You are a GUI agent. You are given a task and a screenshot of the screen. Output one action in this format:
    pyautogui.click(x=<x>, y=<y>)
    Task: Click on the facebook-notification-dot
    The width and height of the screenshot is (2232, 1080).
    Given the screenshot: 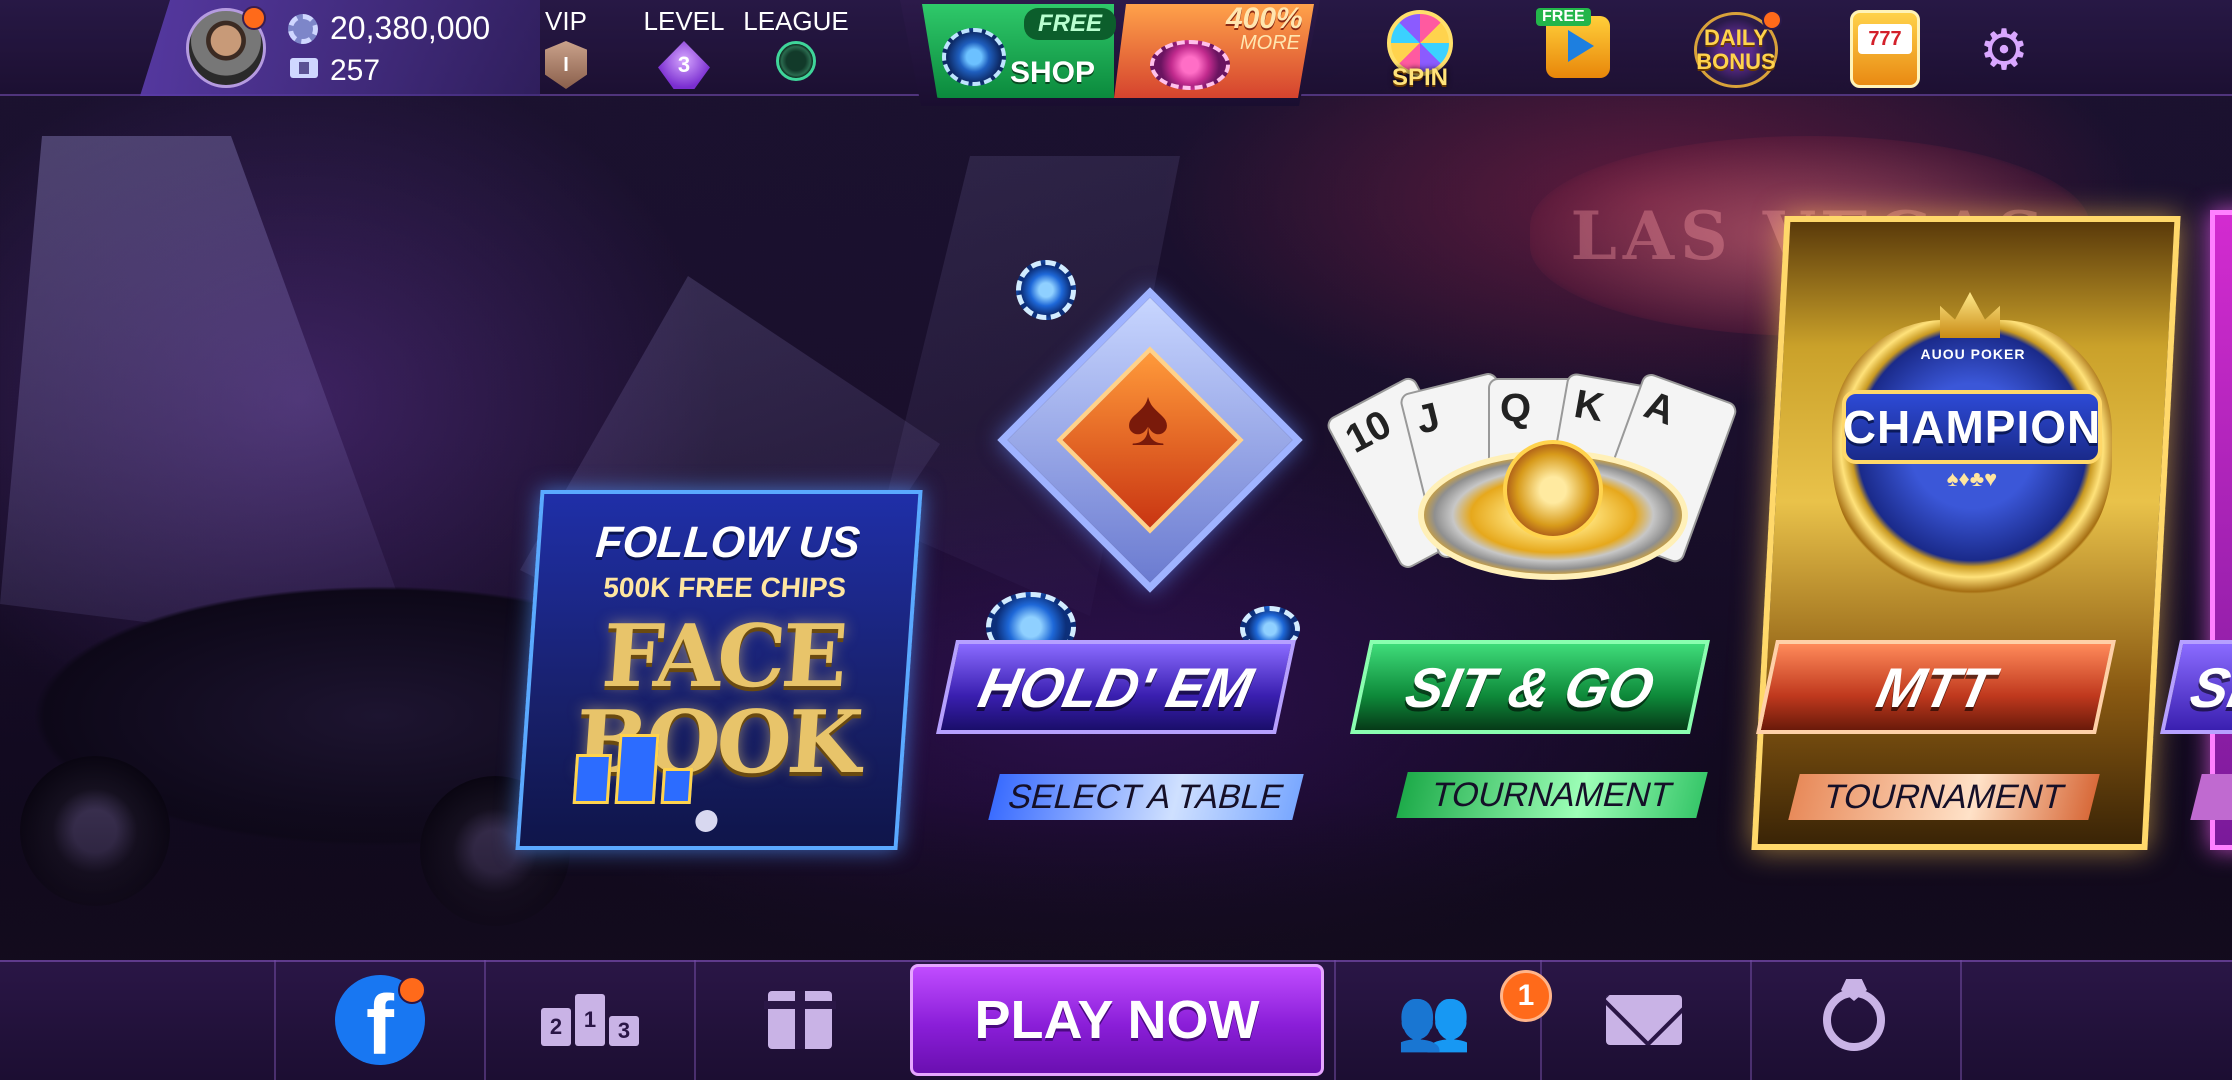 What is the action you would take?
    pyautogui.click(x=412, y=990)
    